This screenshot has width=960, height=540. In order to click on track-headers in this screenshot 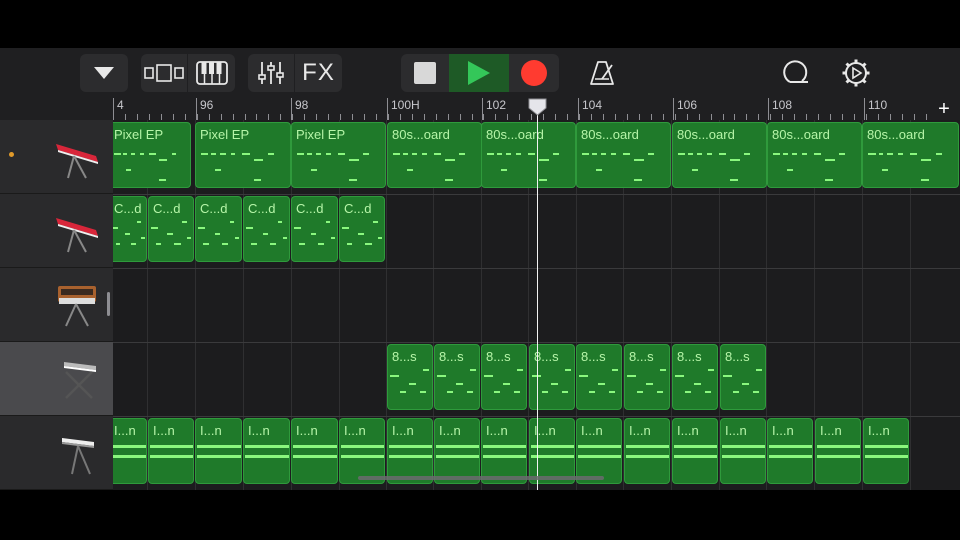, I will do `click(56, 305)`.